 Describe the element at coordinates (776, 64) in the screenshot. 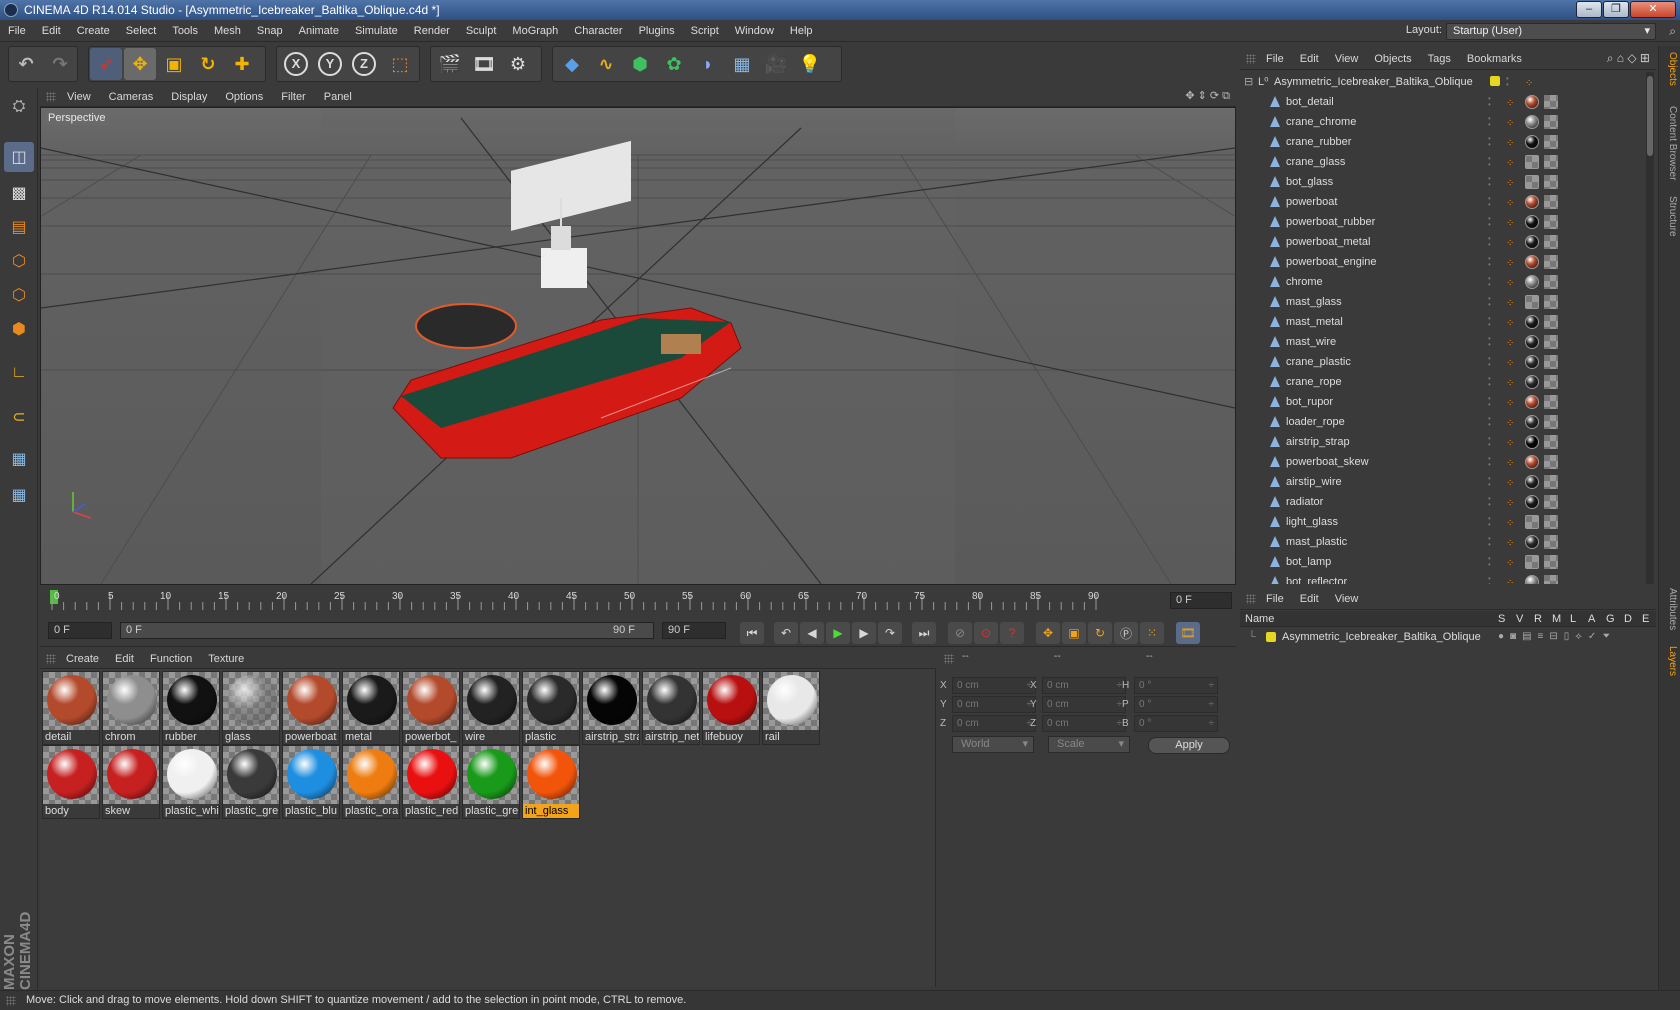

I see `camera-icon: 🎥` at that location.